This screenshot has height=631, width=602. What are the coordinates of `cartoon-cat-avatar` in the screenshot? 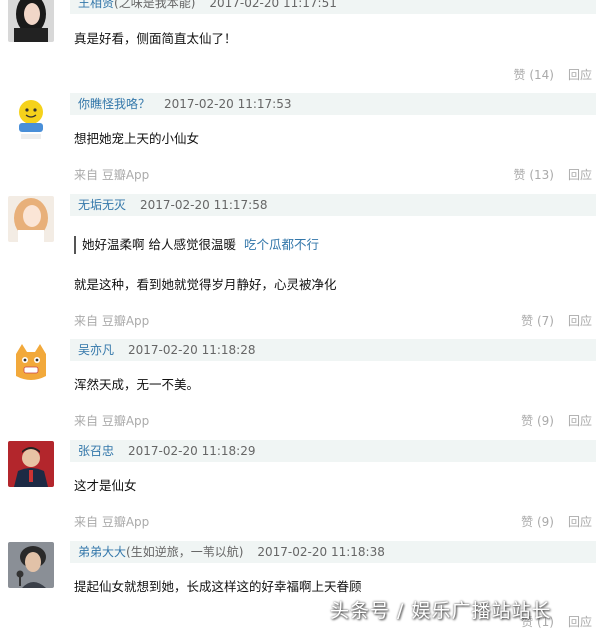 It's located at (31, 363).